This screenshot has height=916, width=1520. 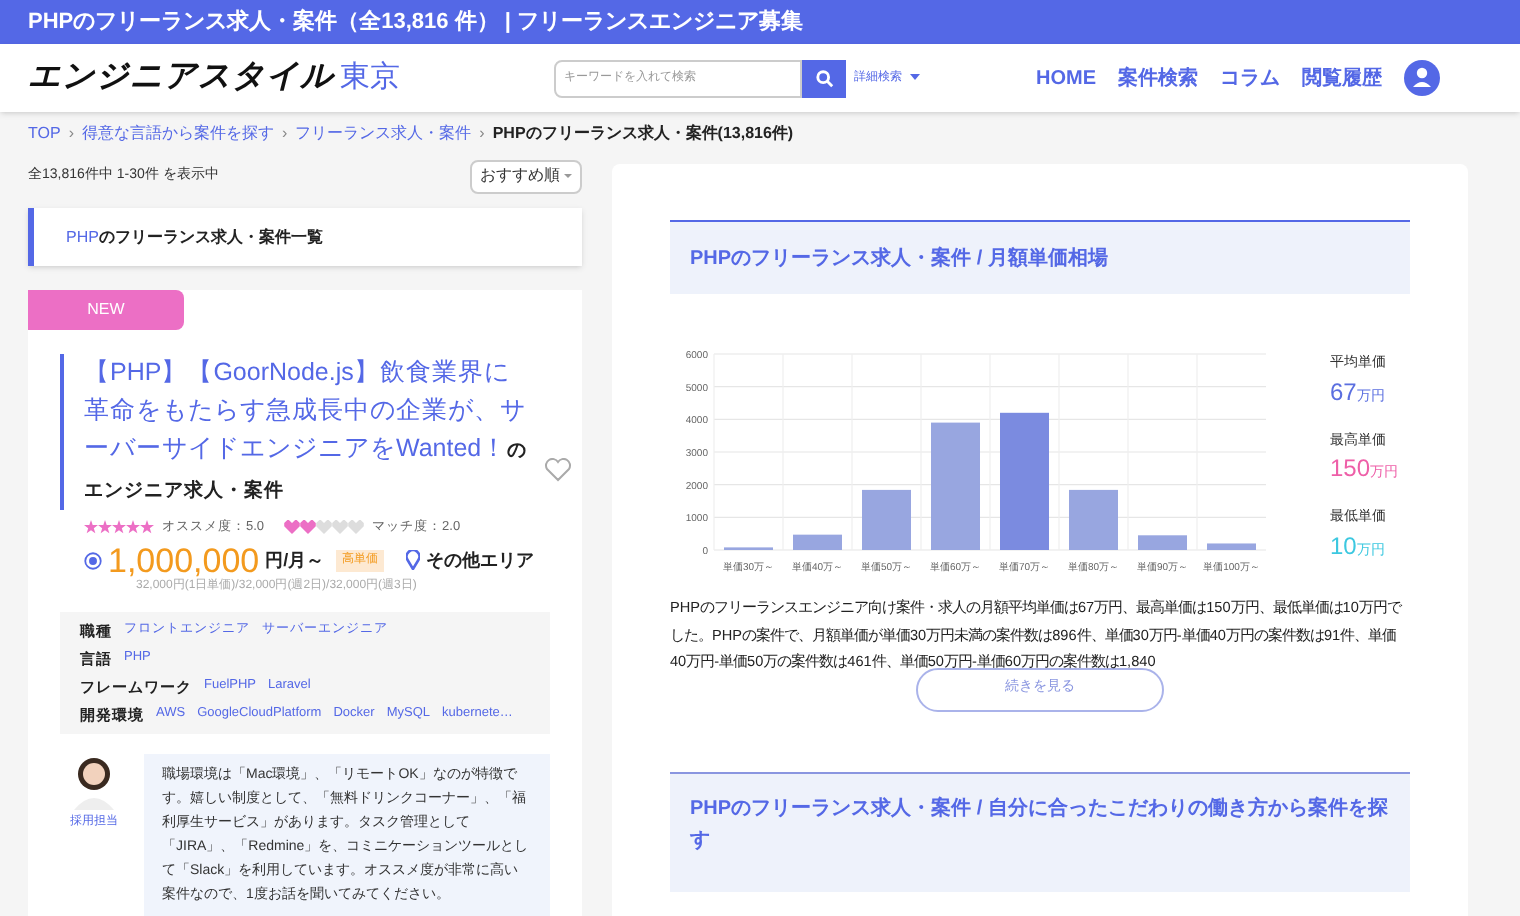 I want to click on site-logo: エンジニアスタイル, so click(x=181, y=78).